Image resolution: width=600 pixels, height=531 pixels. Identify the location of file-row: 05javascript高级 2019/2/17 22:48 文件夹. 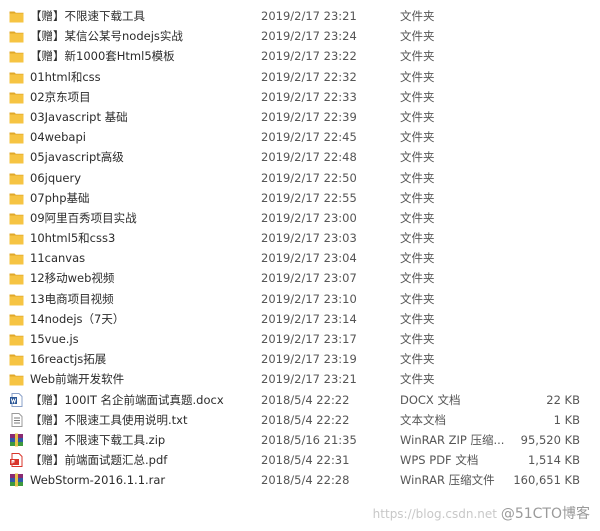
(300, 157).